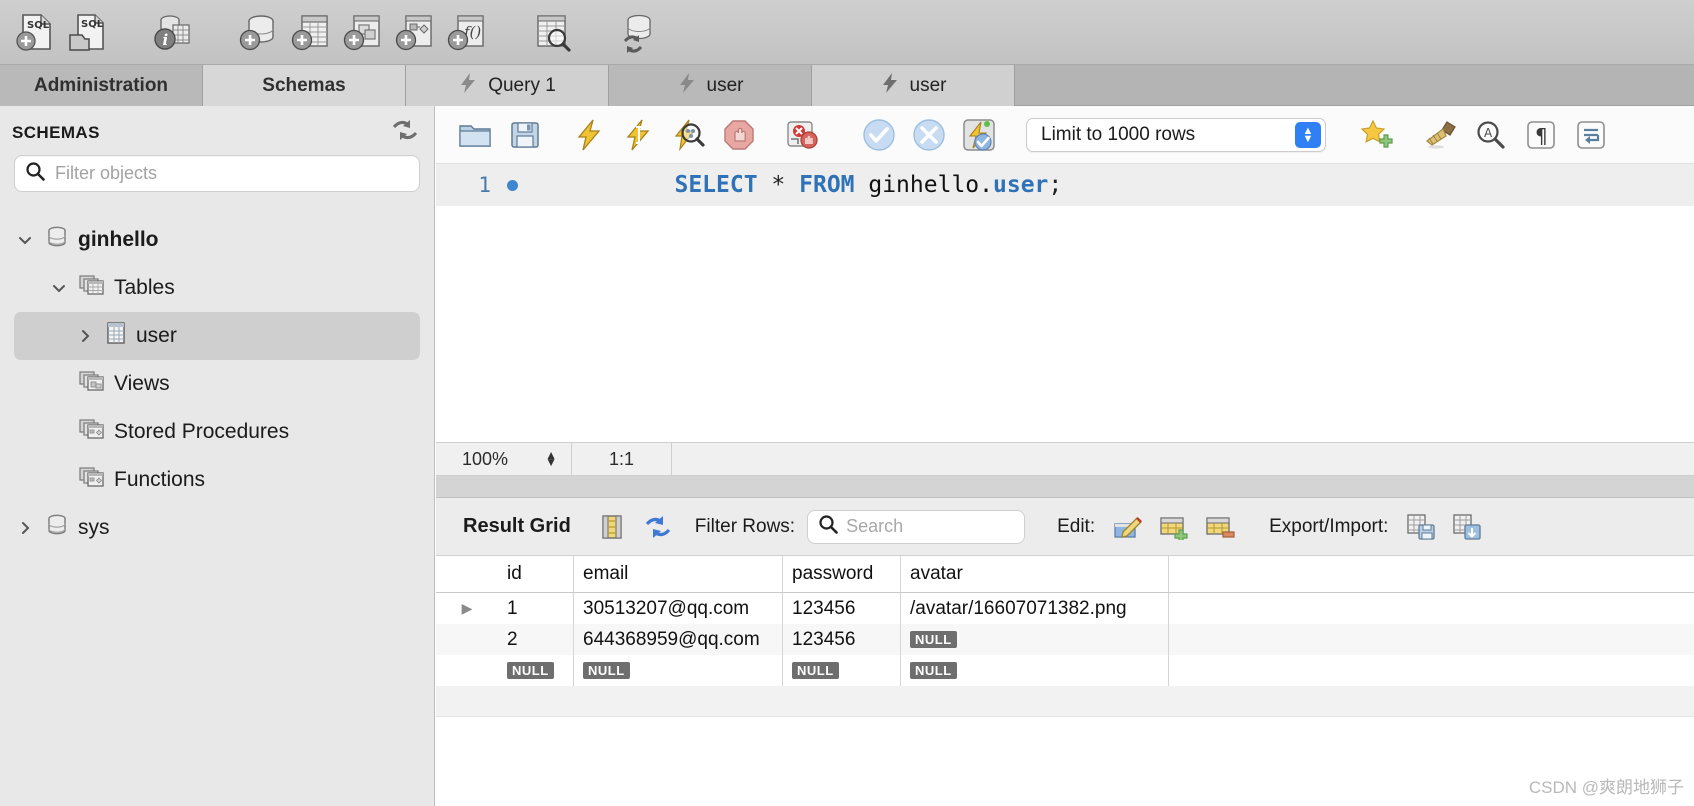  I want to click on tree-node-user: user, so click(217, 336).